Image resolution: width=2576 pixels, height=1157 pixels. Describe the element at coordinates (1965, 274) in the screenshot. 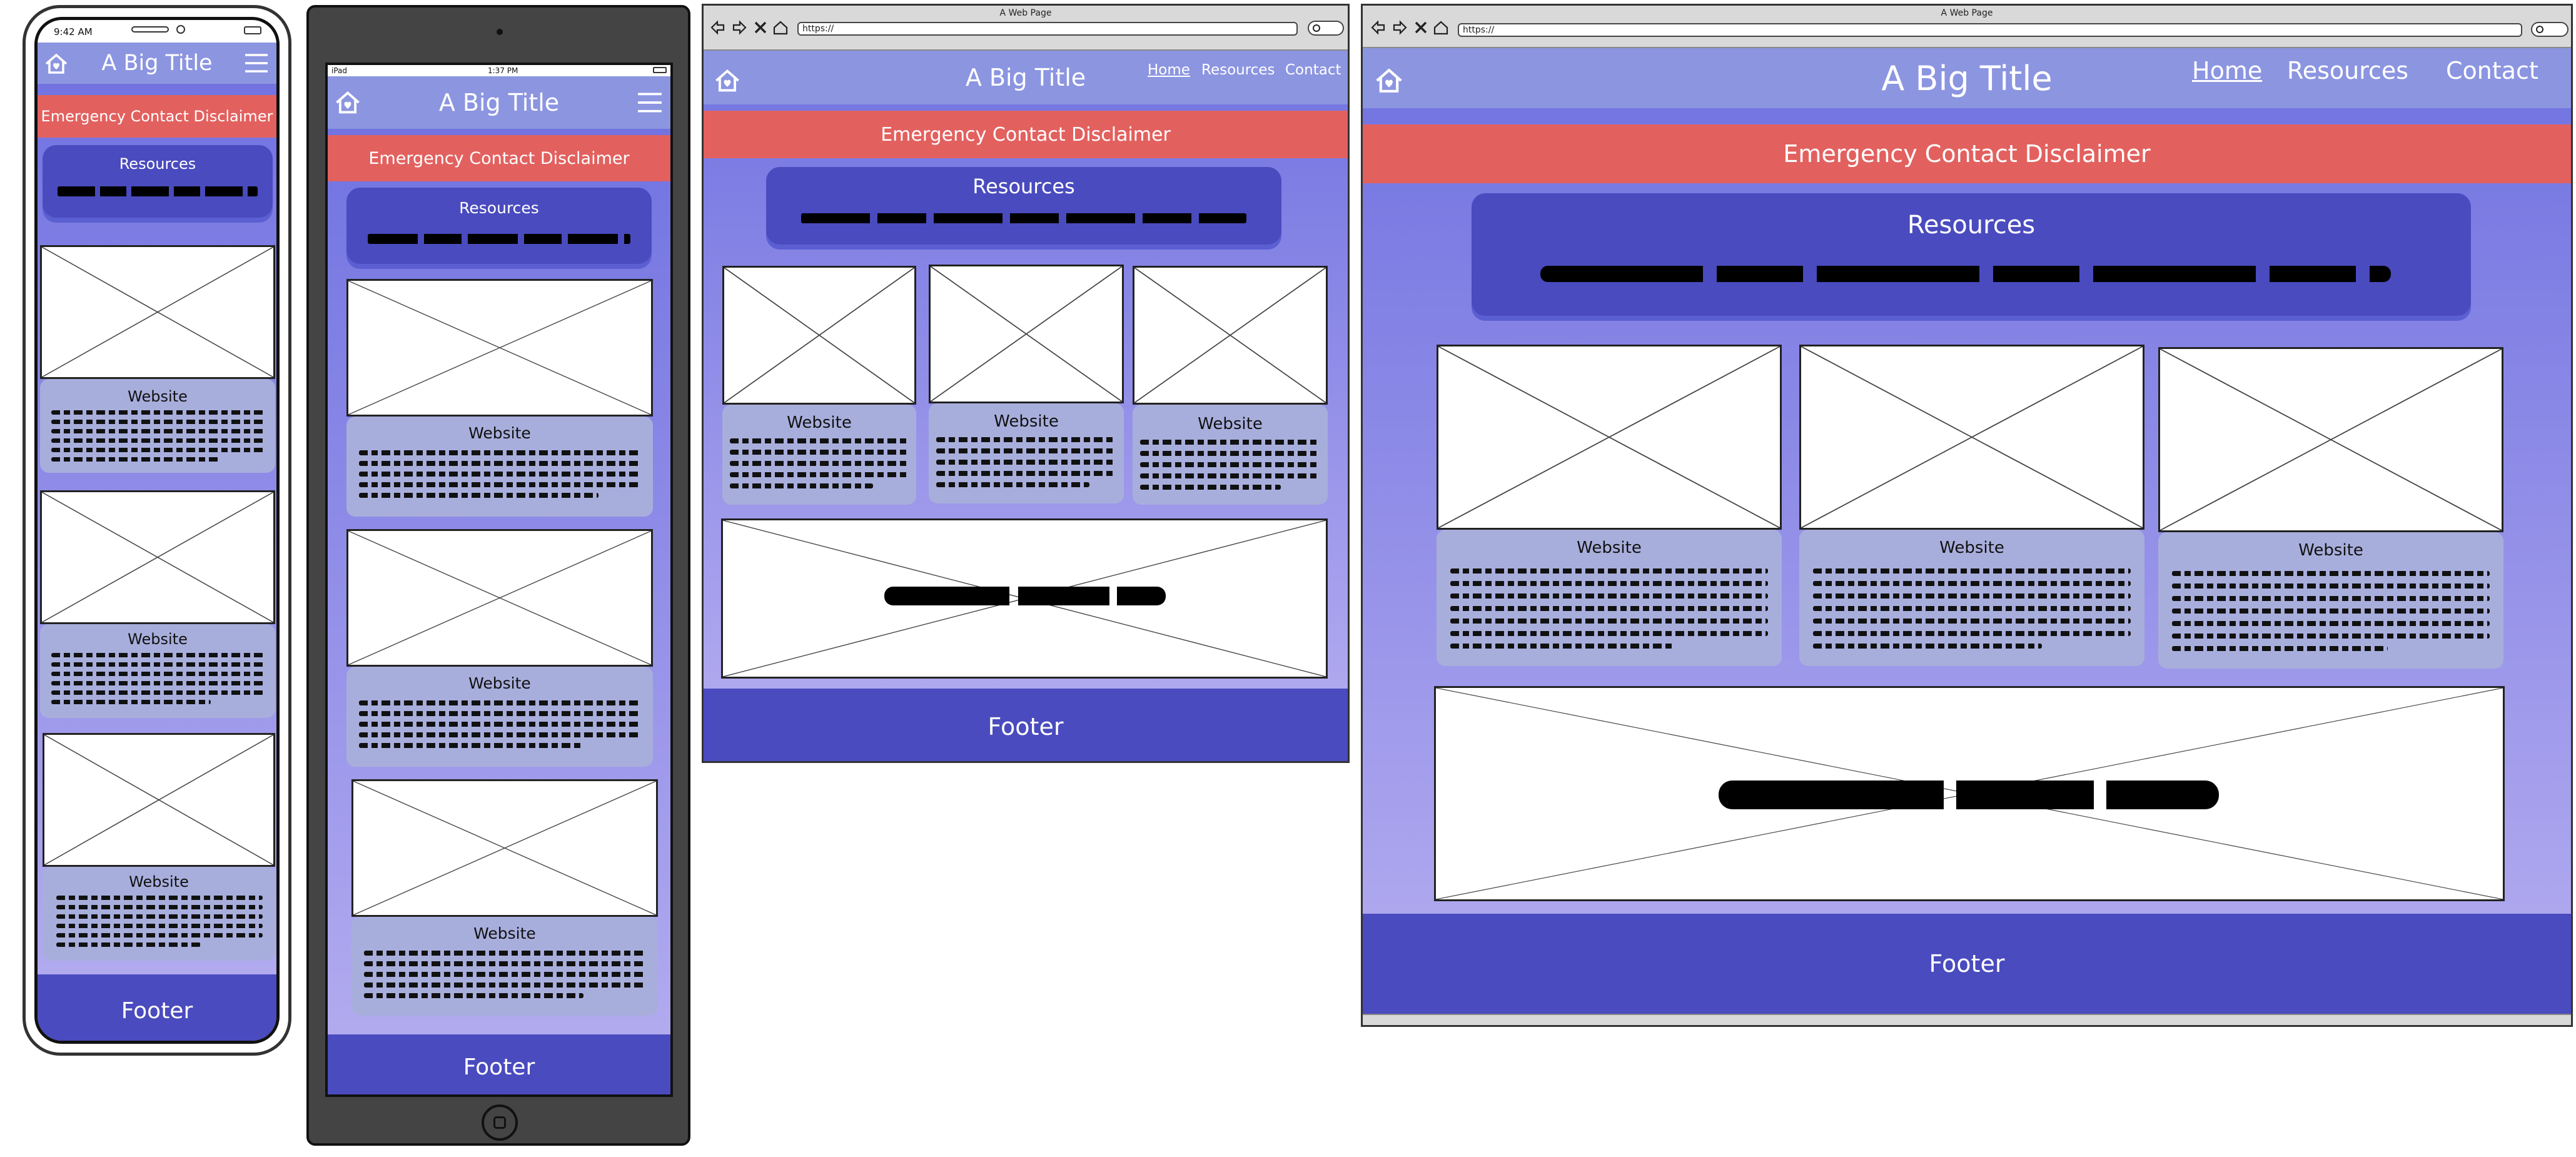

I see `large-browser-resources-scribble` at that location.